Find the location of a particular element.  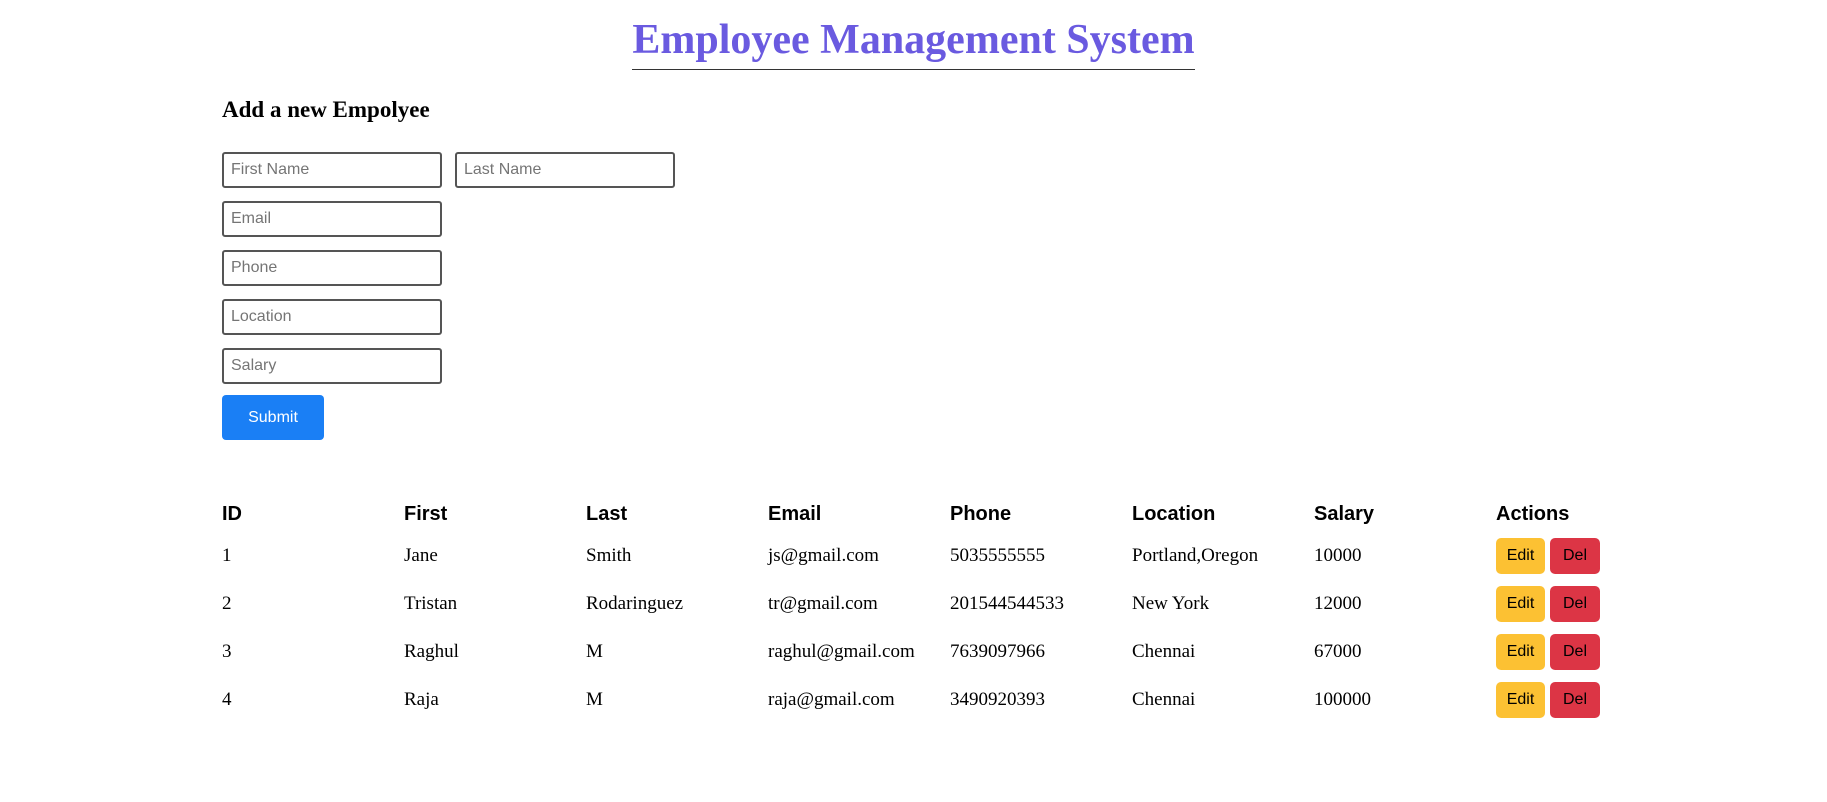

column-header-last: Last is located at coordinates (607, 513).